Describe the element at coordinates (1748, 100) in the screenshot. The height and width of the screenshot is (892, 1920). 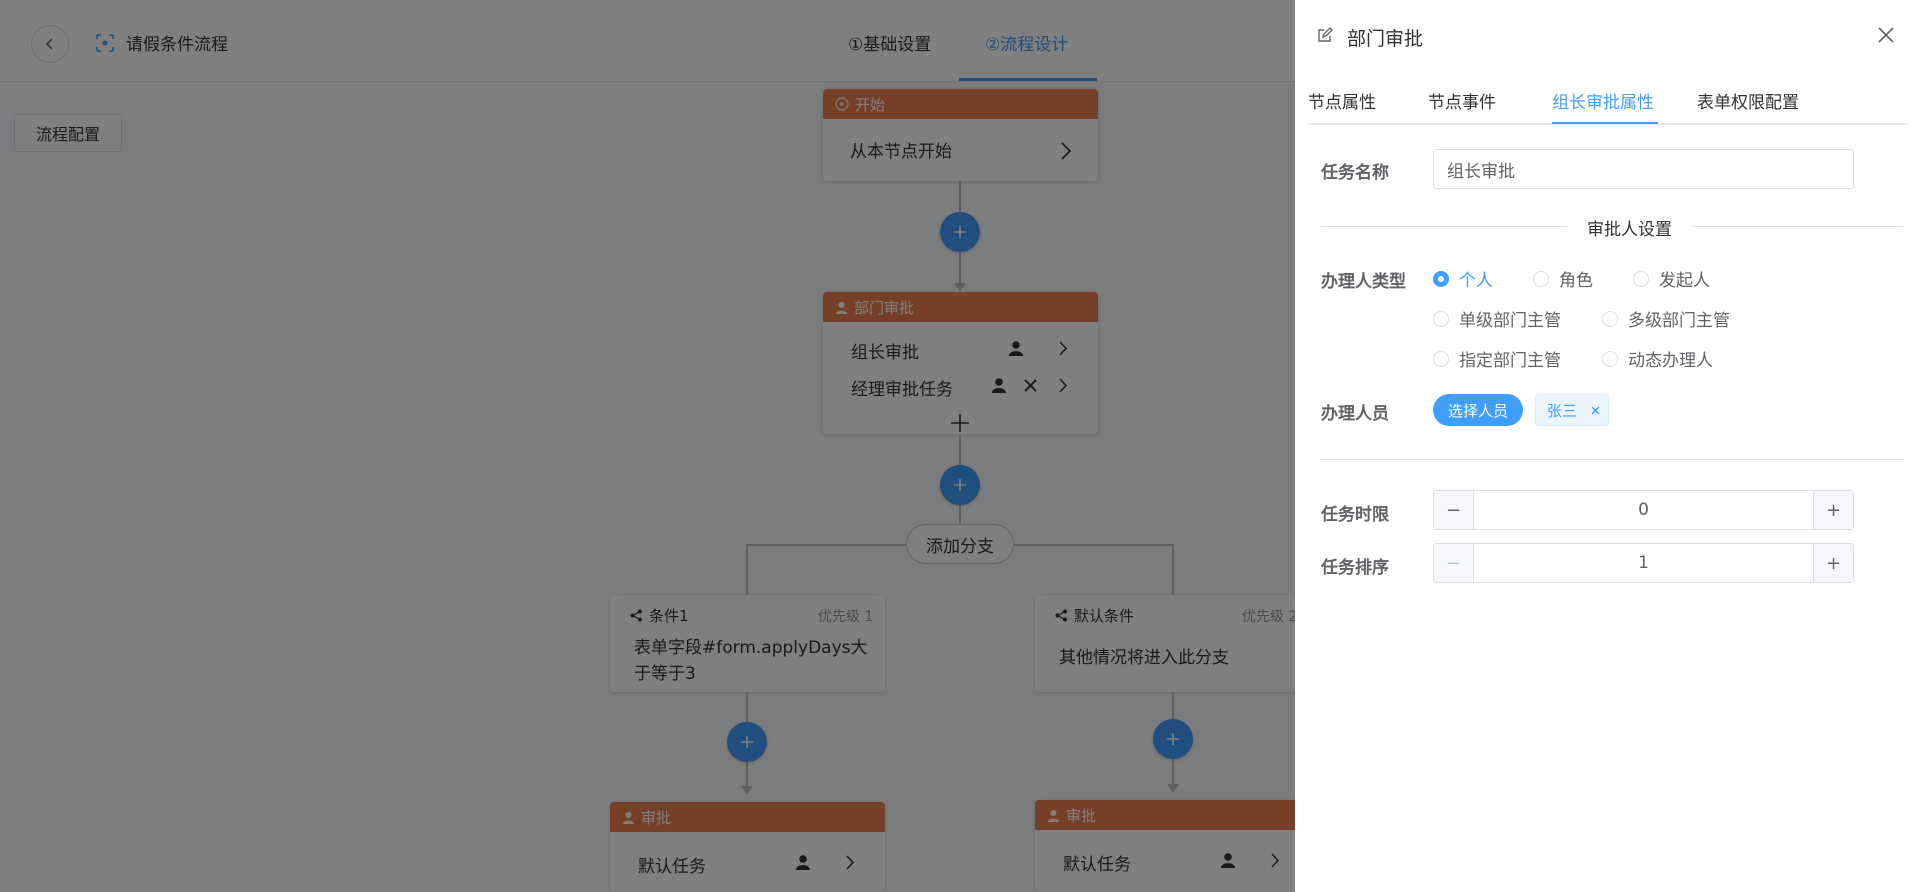
I see `tab-form-permissions: 表单权限配置` at that location.